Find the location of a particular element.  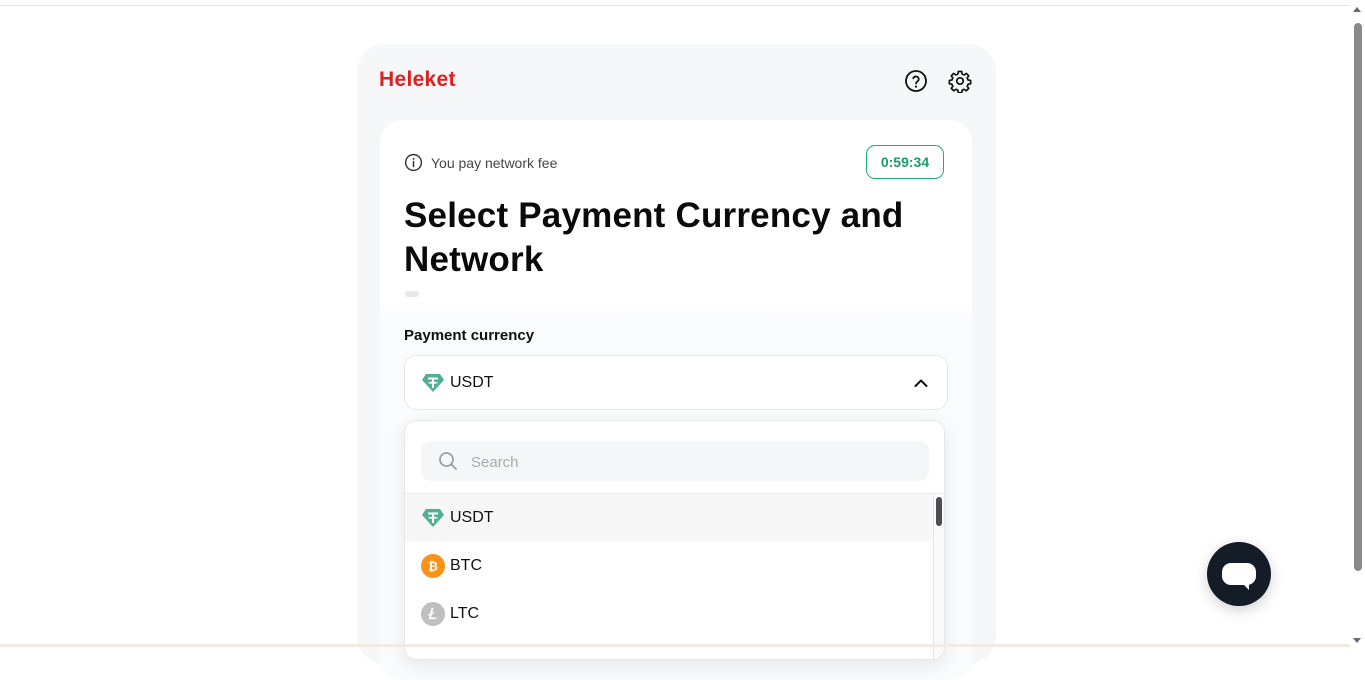

currency-search is located at coordinates (675, 462).